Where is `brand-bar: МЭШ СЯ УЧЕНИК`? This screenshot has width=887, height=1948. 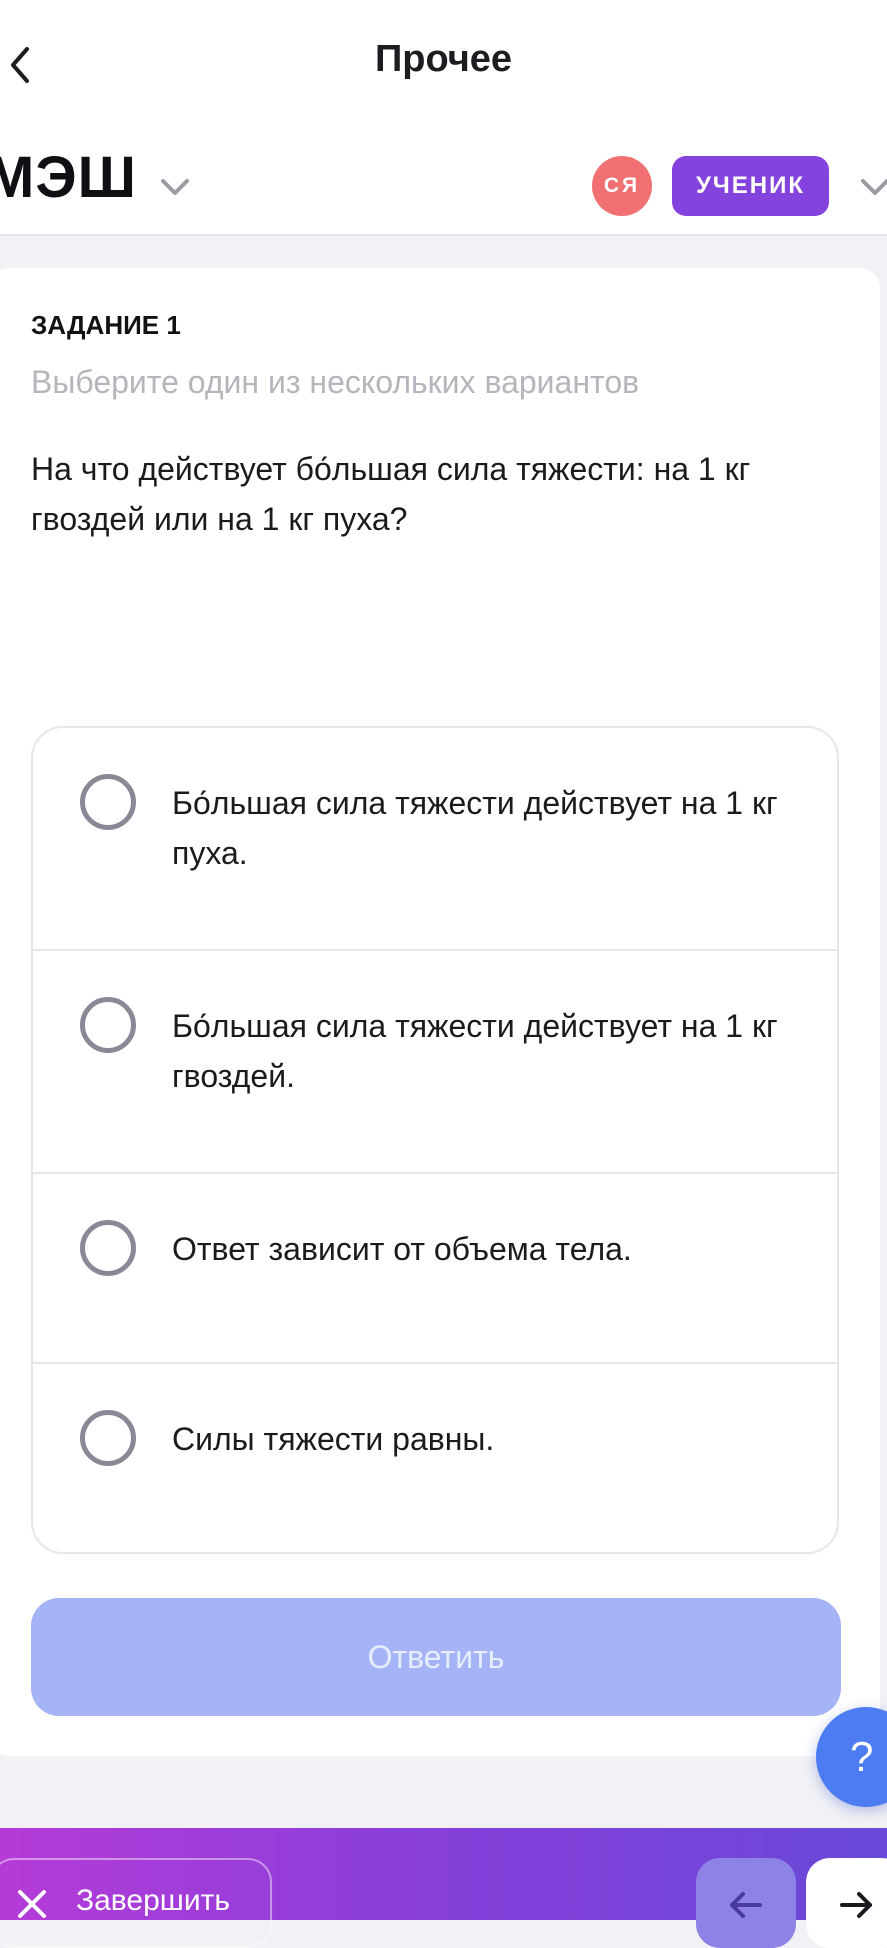
brand-bar: МЭШ СЯ УЧЕНИК is located at coordinates (443, 183).